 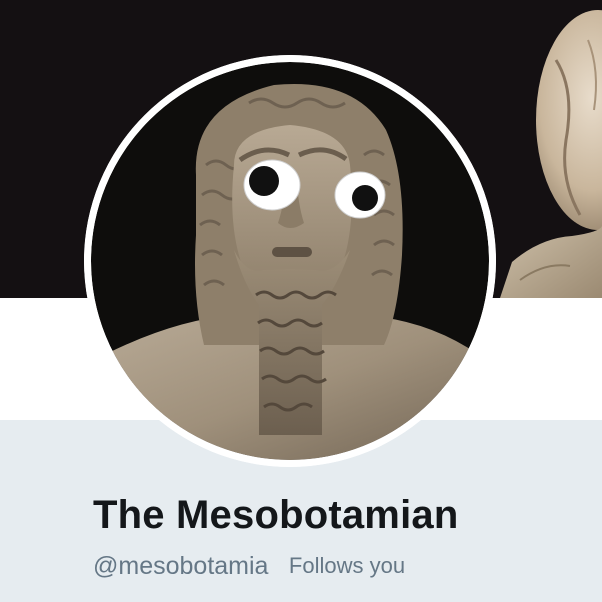 What do you see at coordinates (347, 565) in the screenshot?
I see `follows-you-badge: Follows you` at bounding box center [347, 565].